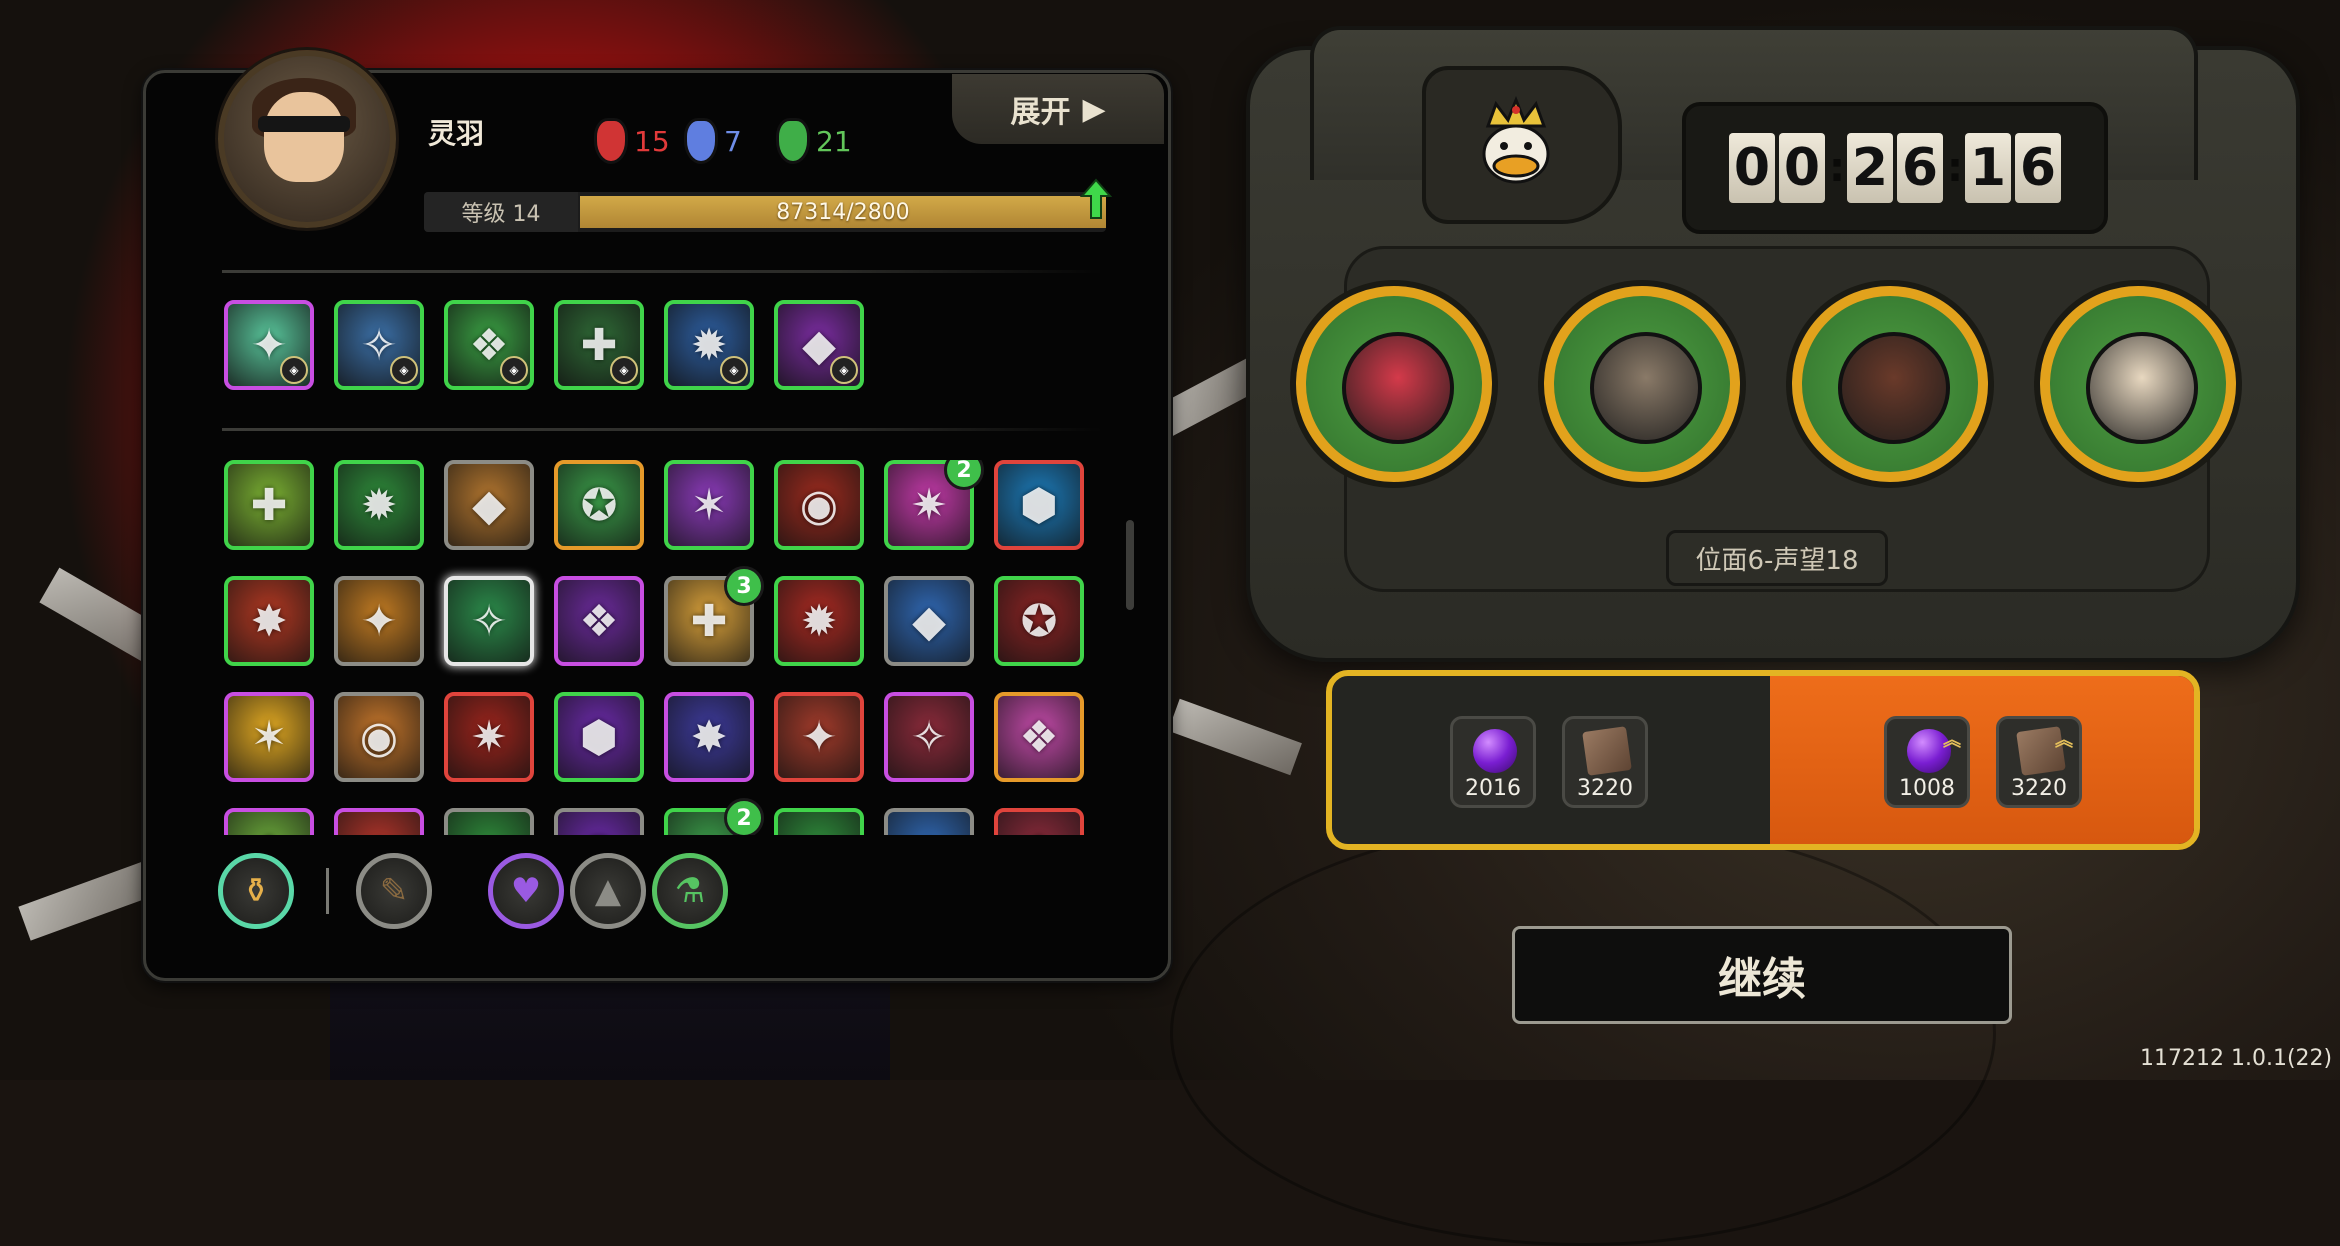  I want to click on beast-icon: ◉, so click(819, 505).